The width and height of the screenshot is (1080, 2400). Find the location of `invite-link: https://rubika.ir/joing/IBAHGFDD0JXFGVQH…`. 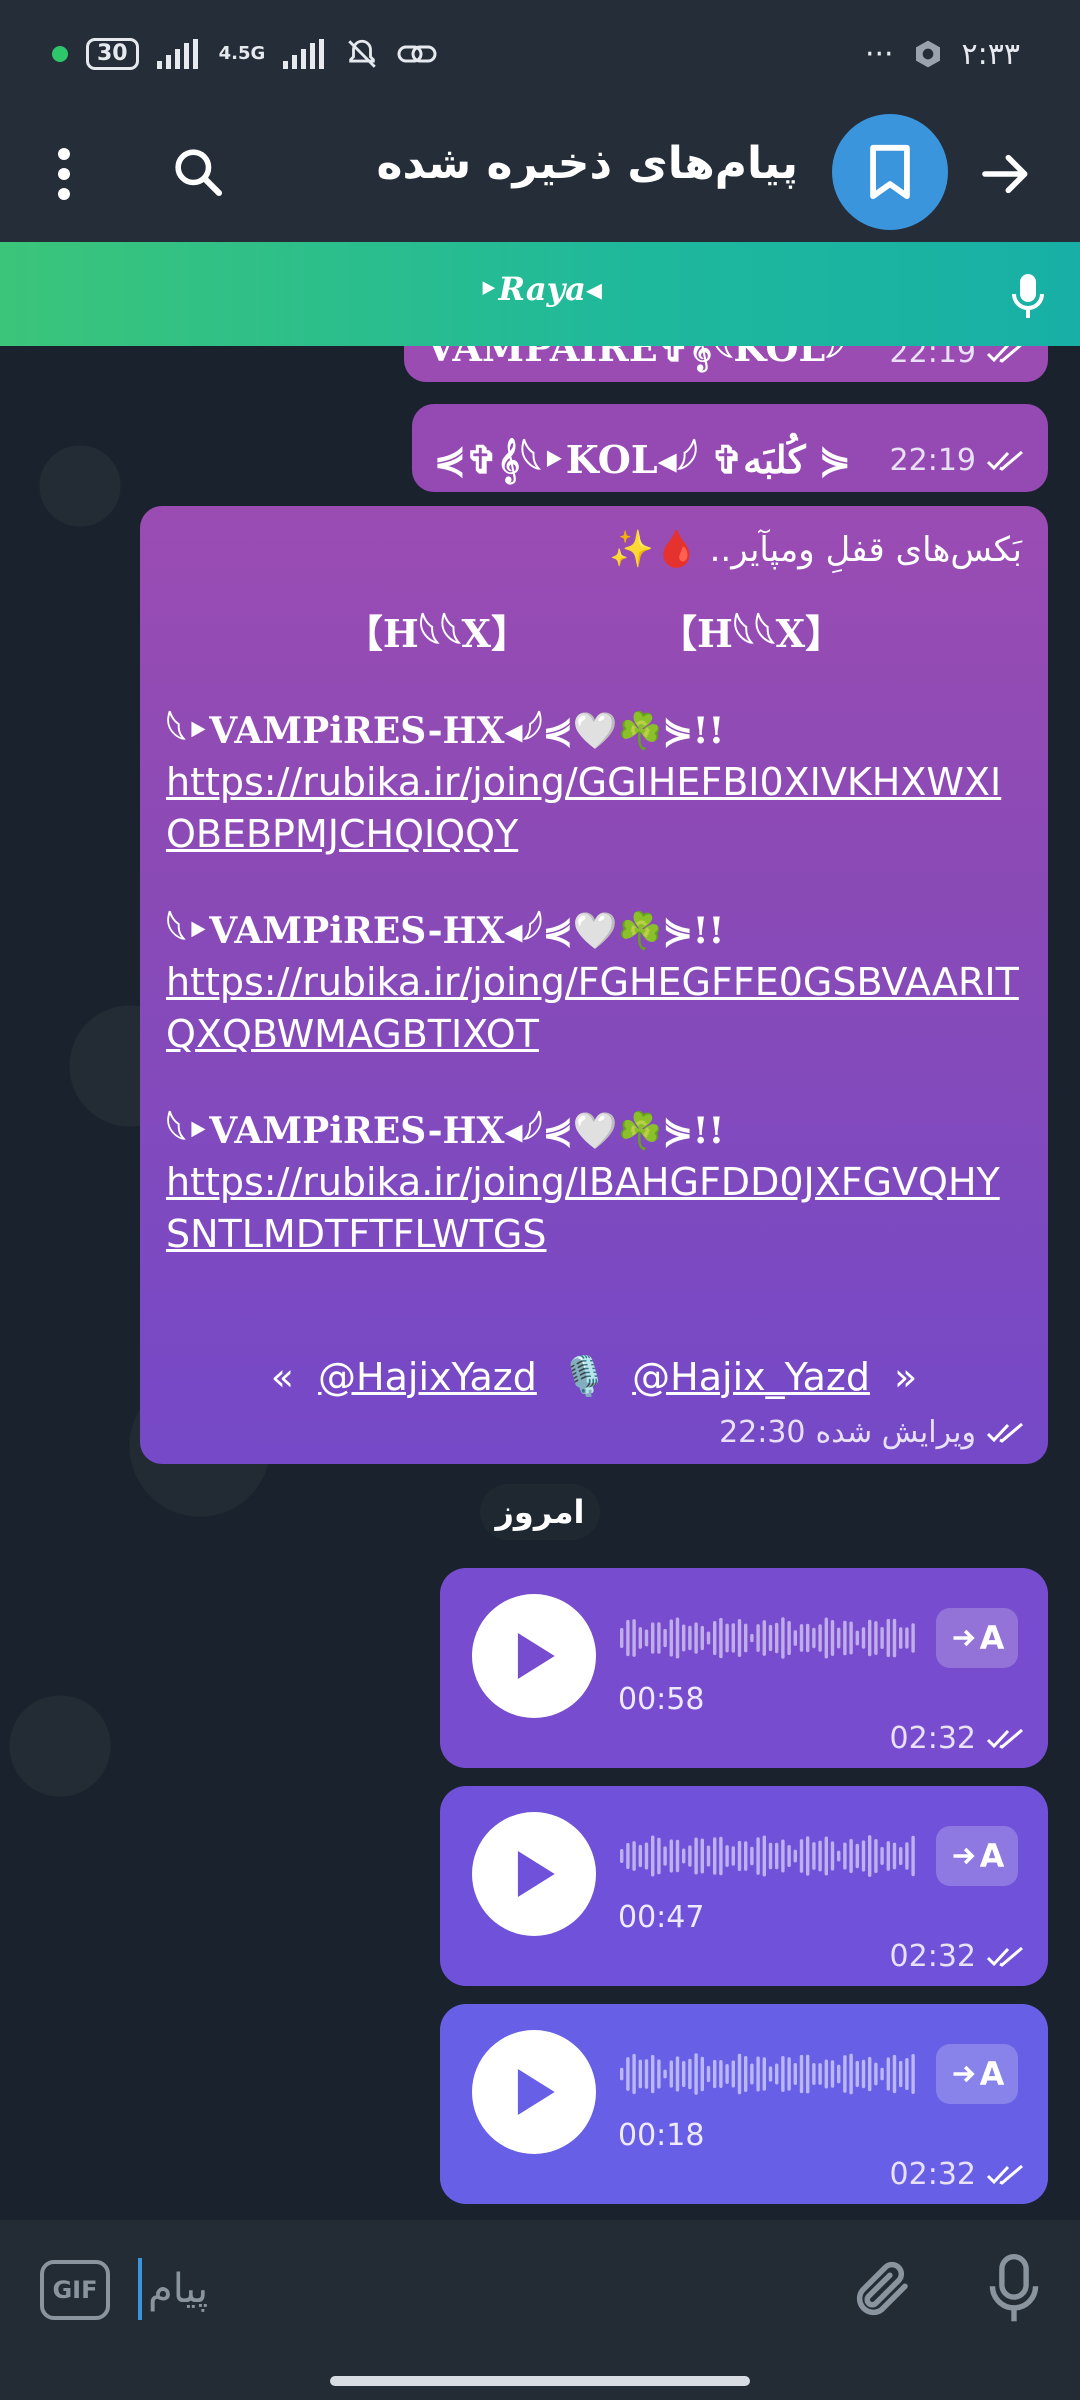

invite-link: https://rubika.ir/joing/IBAHGFDD0JXFGVQH… is located at coordinates (594, 1208).